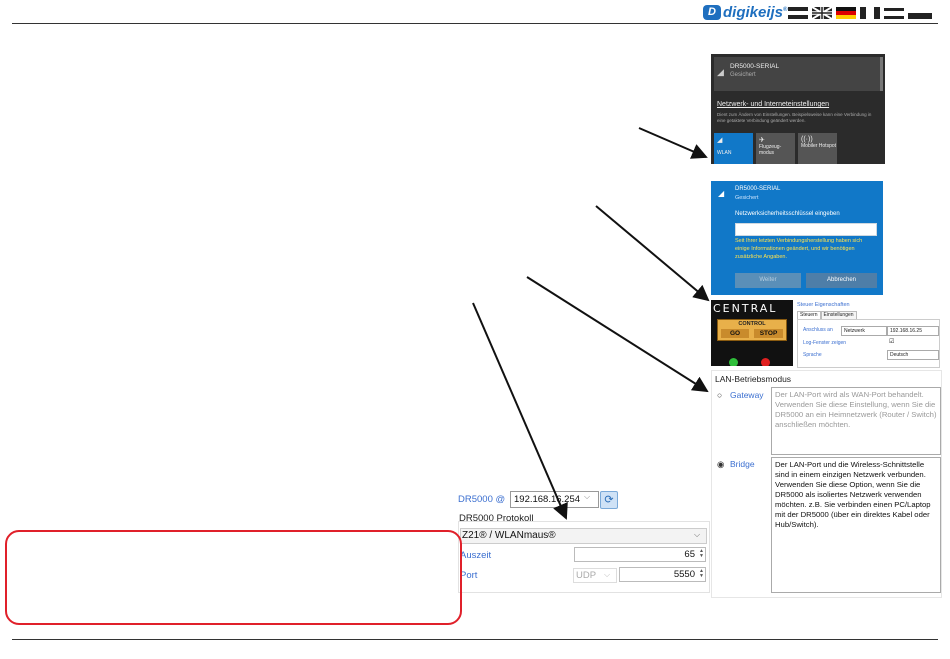 The image size is (950, 659). Describe the element at coordinates (475, 639) in the screenshot. I see `footer-rule` at that location.